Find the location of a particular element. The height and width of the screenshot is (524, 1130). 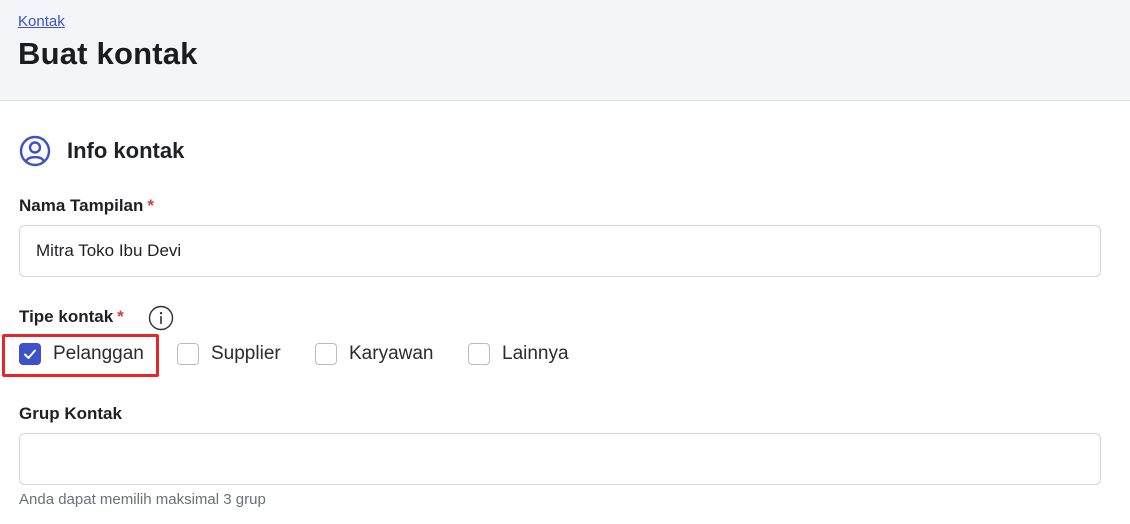

checkbox-pelanggan: Pelanggan is located at coordinates (81, 354).